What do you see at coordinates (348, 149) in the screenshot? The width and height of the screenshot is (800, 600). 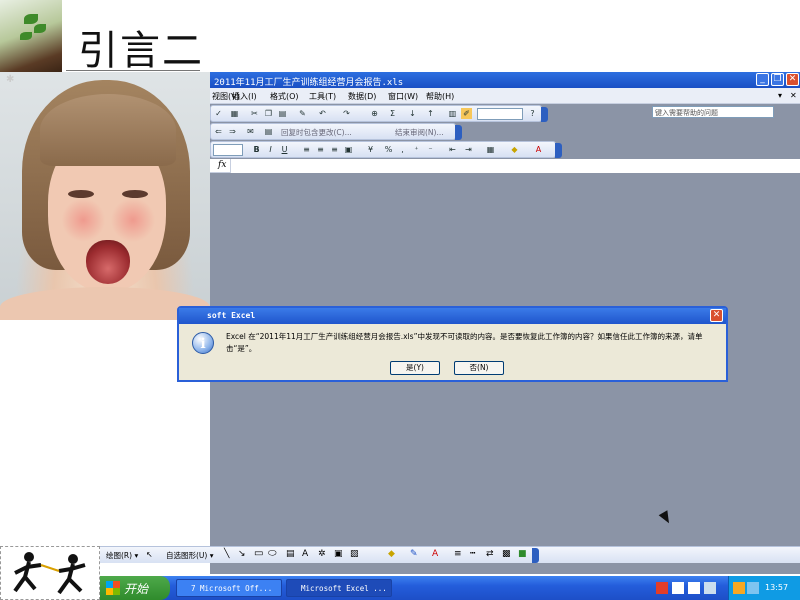 I see `merge-center-icon: ▣` at bounding box center [348, 149].